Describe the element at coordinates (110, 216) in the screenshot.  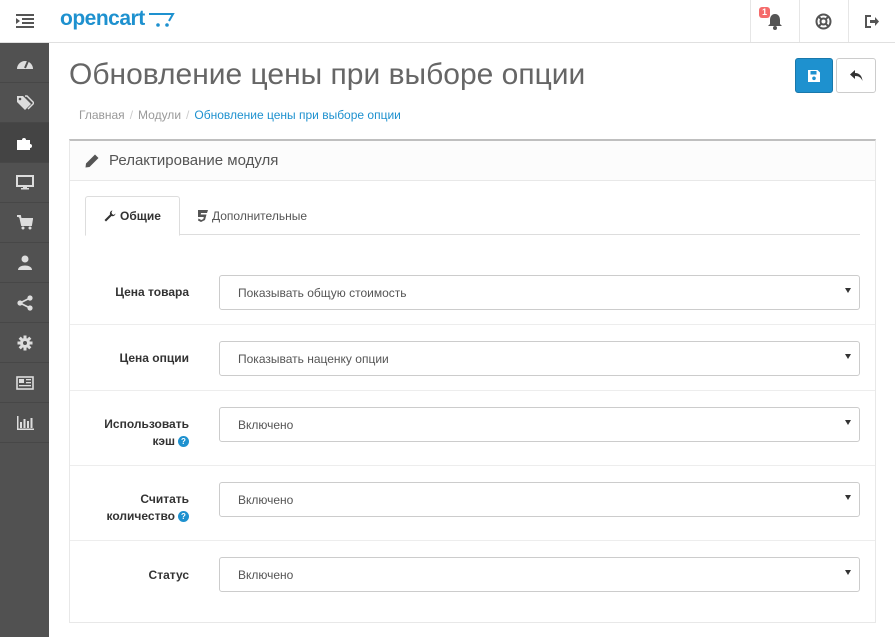
I see `wrench-icon` at that location.